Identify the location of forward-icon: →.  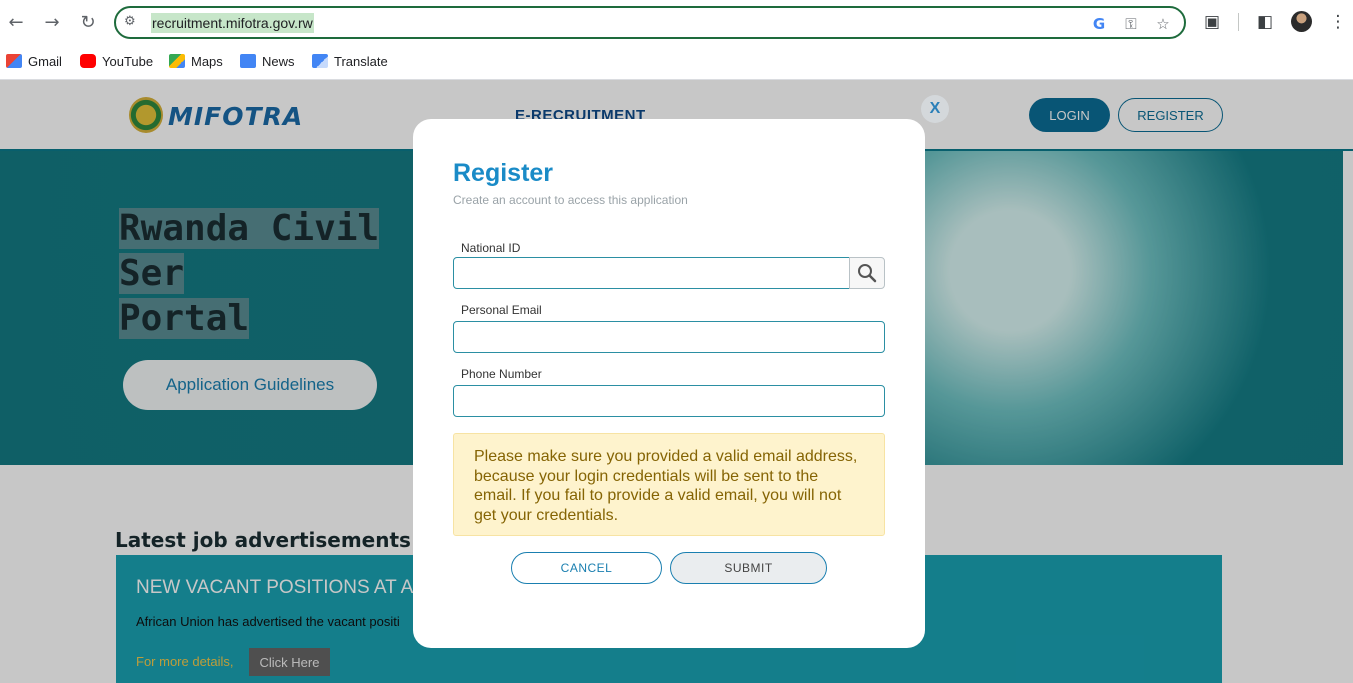
(52, 22).